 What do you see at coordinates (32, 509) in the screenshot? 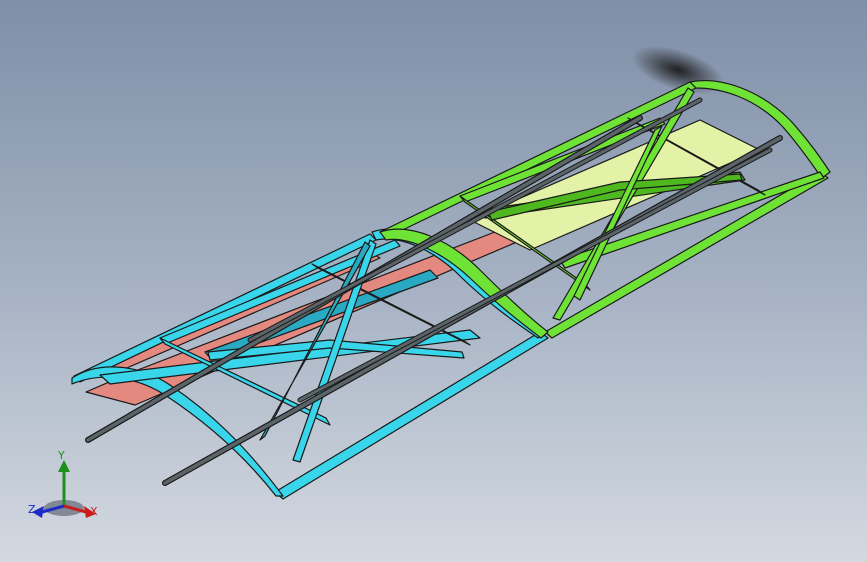
I see `z-axis-label: Z` at bounding box center [32, 509].